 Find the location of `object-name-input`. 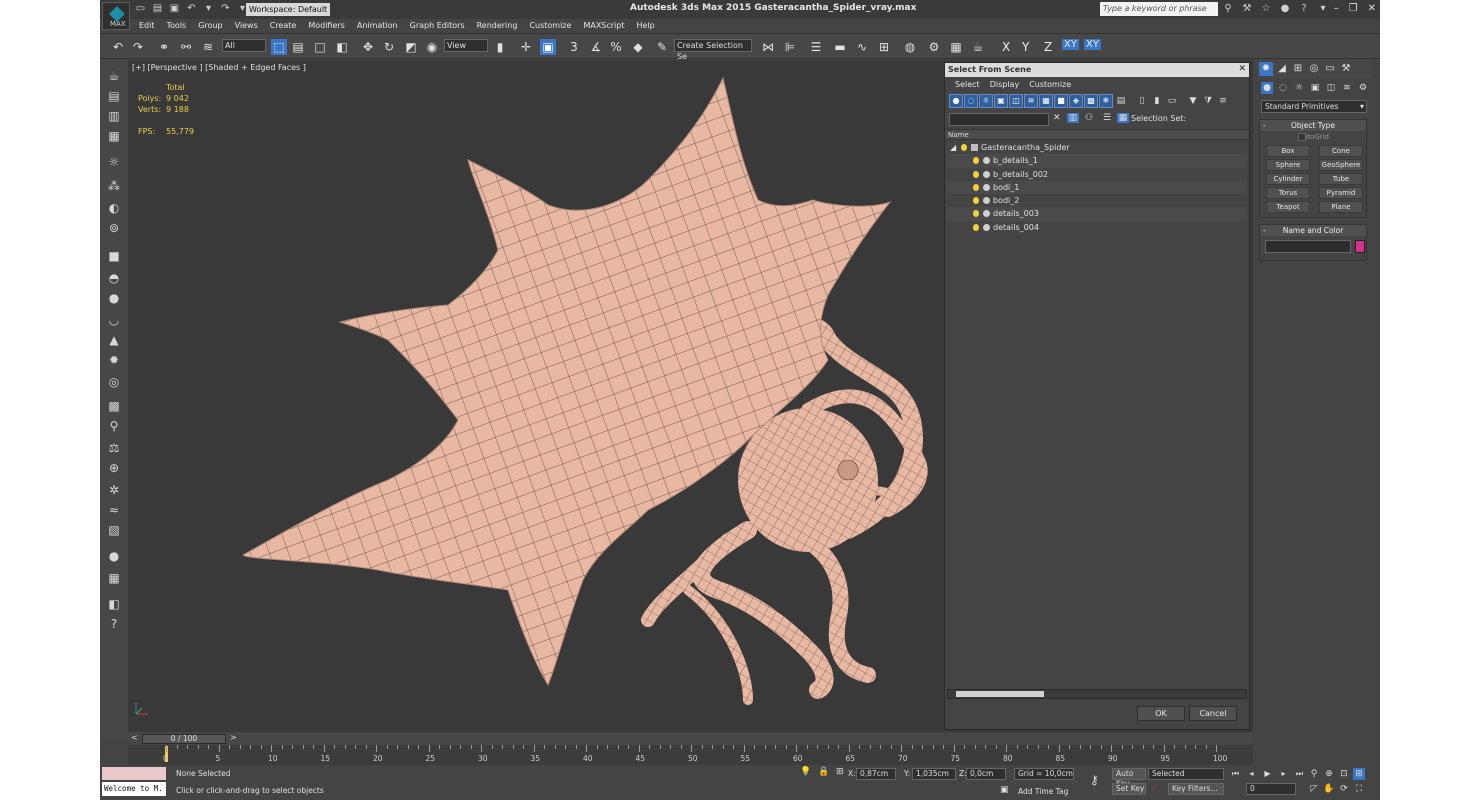

object-name-input is located at coordinates (1308, 246).